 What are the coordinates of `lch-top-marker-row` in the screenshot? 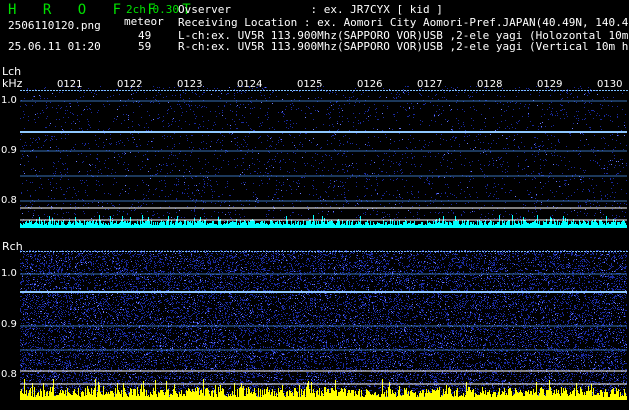 It's located at (324, 90).